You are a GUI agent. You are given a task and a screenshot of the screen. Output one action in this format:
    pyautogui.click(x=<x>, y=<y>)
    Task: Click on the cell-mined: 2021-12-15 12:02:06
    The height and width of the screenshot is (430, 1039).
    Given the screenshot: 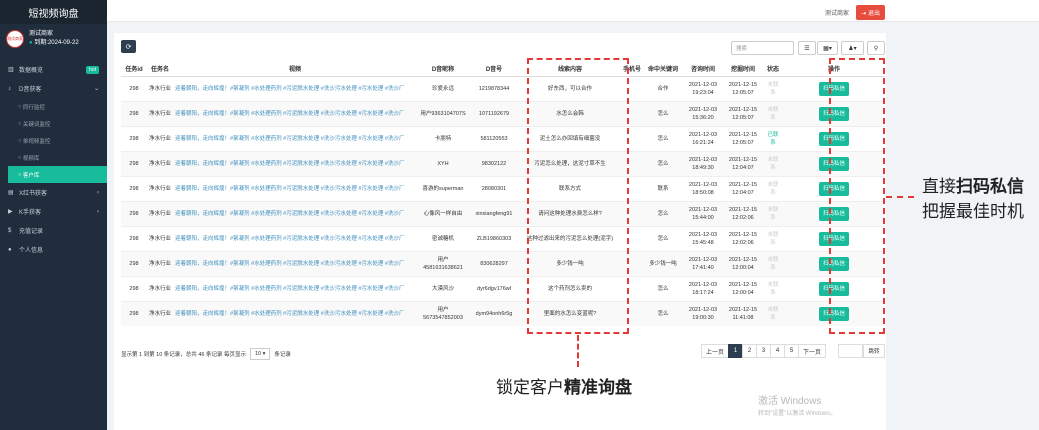 What is the action you would take?
    pyautogui.click(x=743, y=213)
    